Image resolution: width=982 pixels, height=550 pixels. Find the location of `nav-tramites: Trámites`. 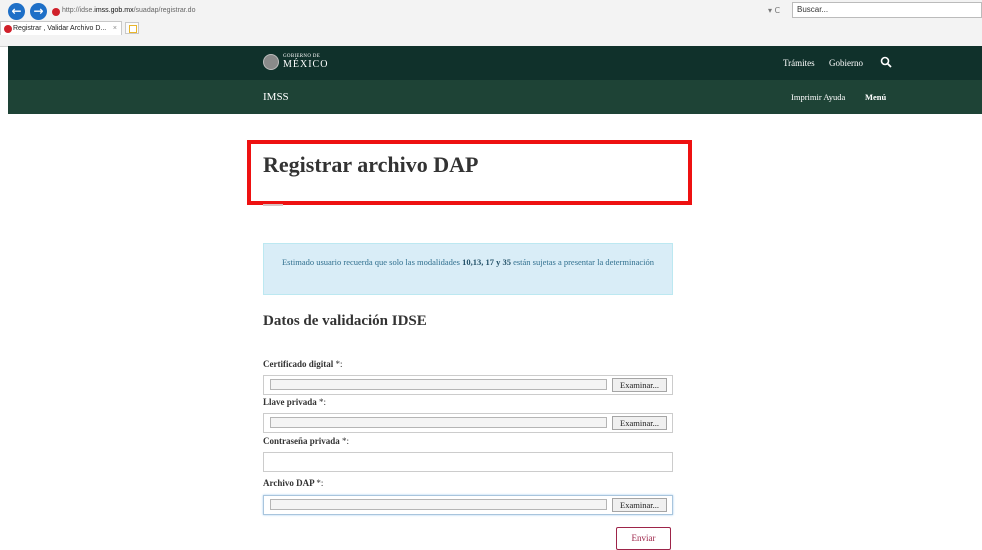

nav-tramites: Trámites is located at coordinates (799, 63).